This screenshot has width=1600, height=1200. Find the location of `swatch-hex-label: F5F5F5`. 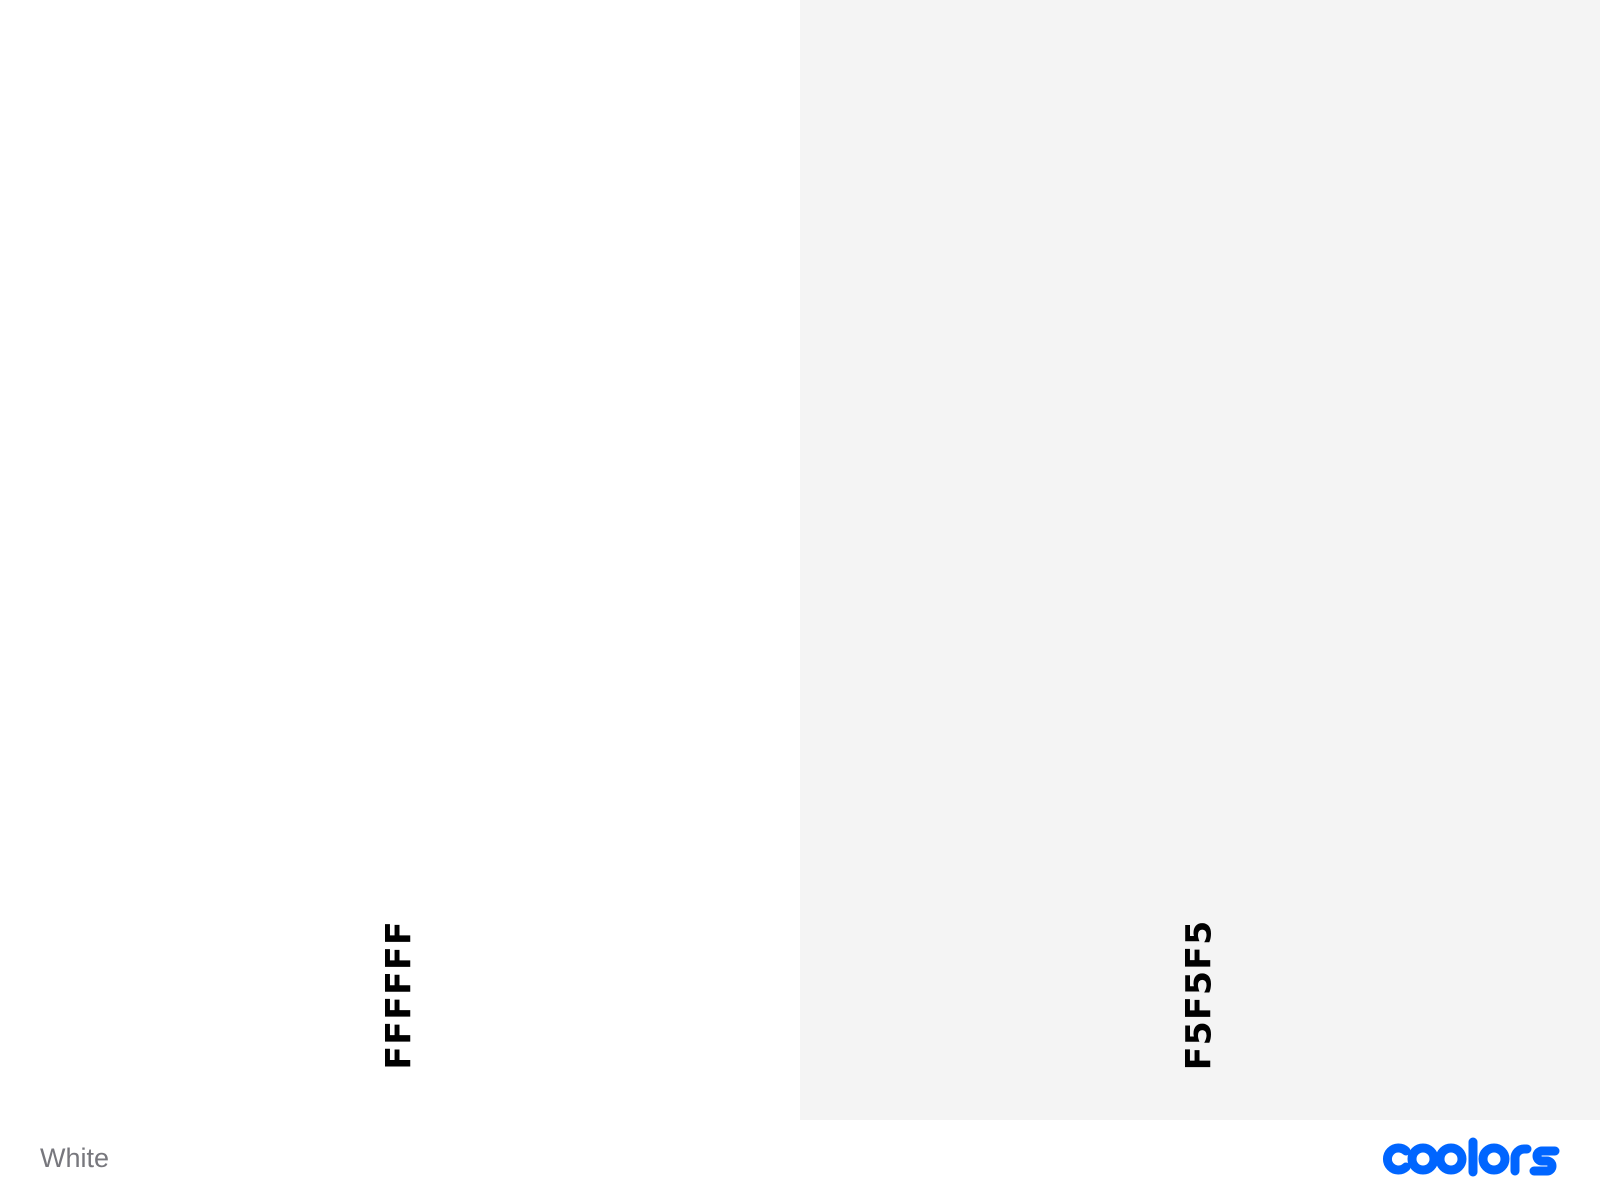

swatch-hex-label: F5F5F5 is located at coordinates (1199, 995).